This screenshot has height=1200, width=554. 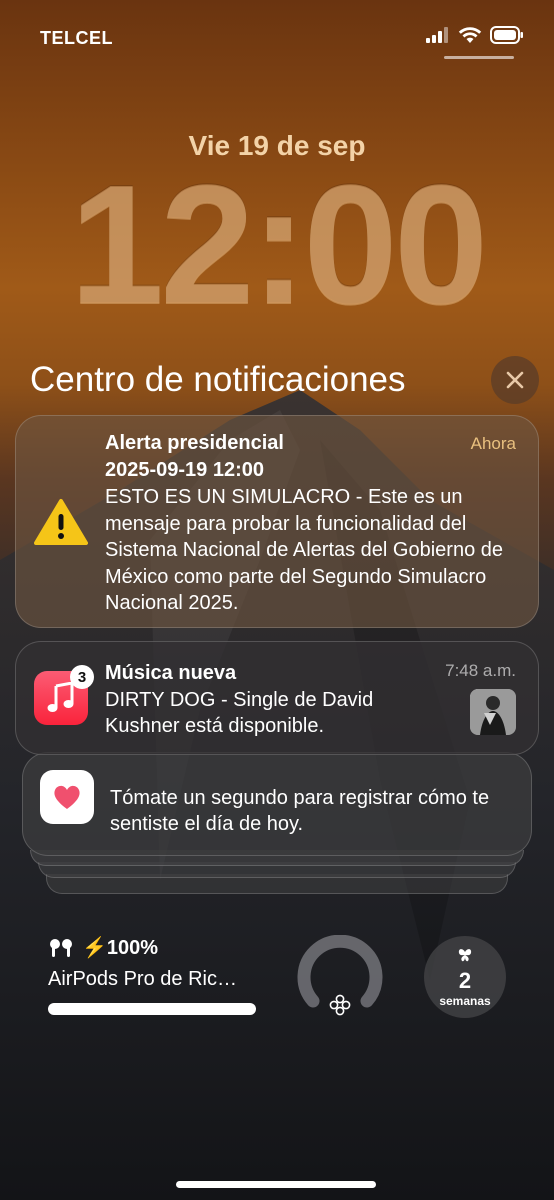 I want to click on notification-time: 7:48 a.m., so click(x=480, y=670).